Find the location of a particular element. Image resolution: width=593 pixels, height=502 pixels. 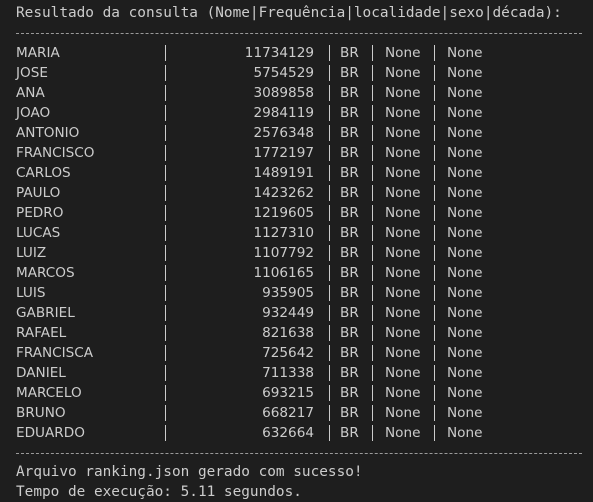

frequency-cell: 5754529 is located at coordinates (283, 73).